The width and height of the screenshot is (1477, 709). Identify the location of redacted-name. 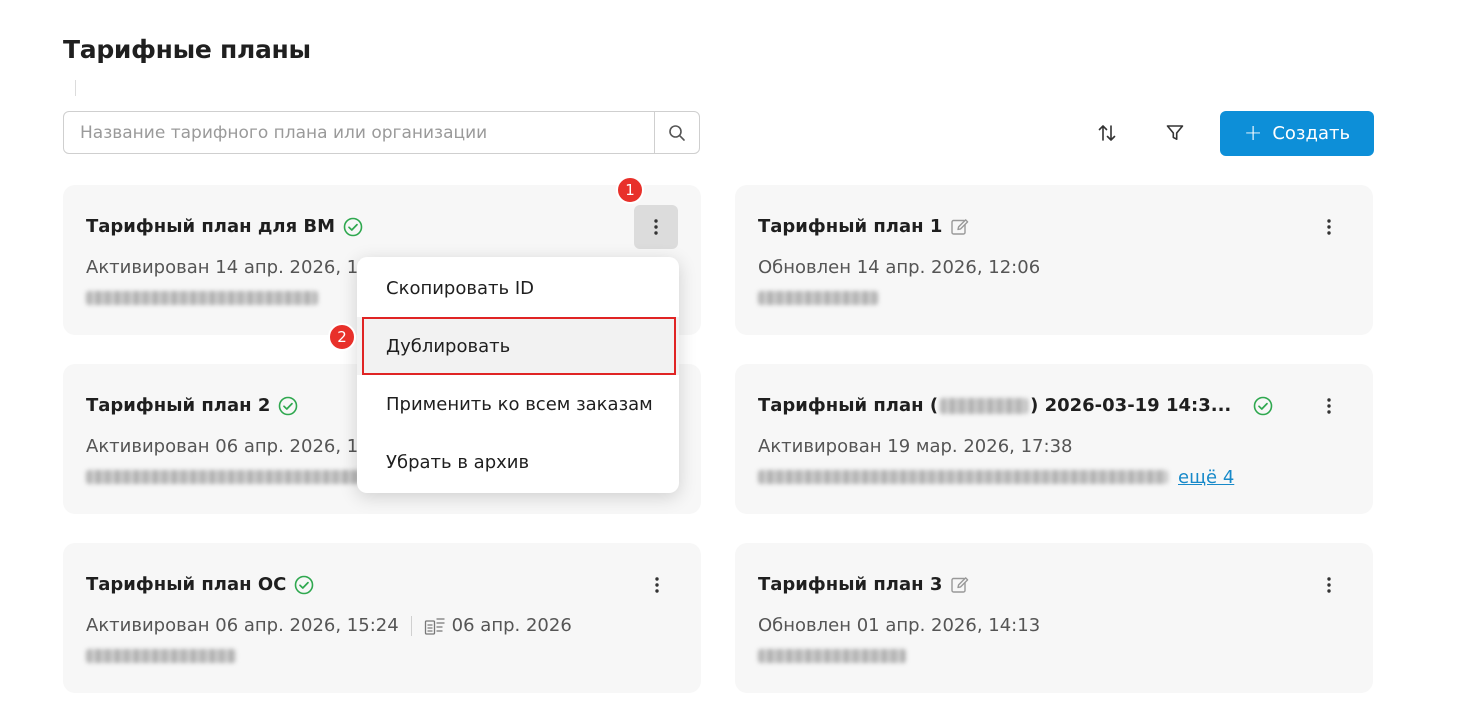
(984, 405).